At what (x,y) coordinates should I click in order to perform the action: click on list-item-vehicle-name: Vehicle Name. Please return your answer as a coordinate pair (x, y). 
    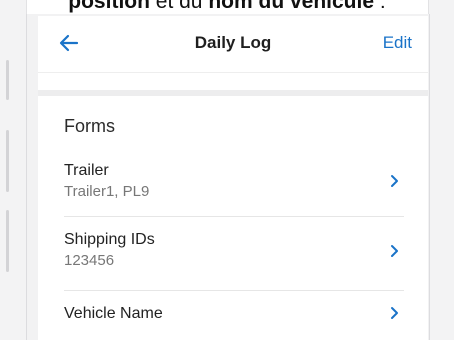
    Looking at the image, I should click on (233, 315).